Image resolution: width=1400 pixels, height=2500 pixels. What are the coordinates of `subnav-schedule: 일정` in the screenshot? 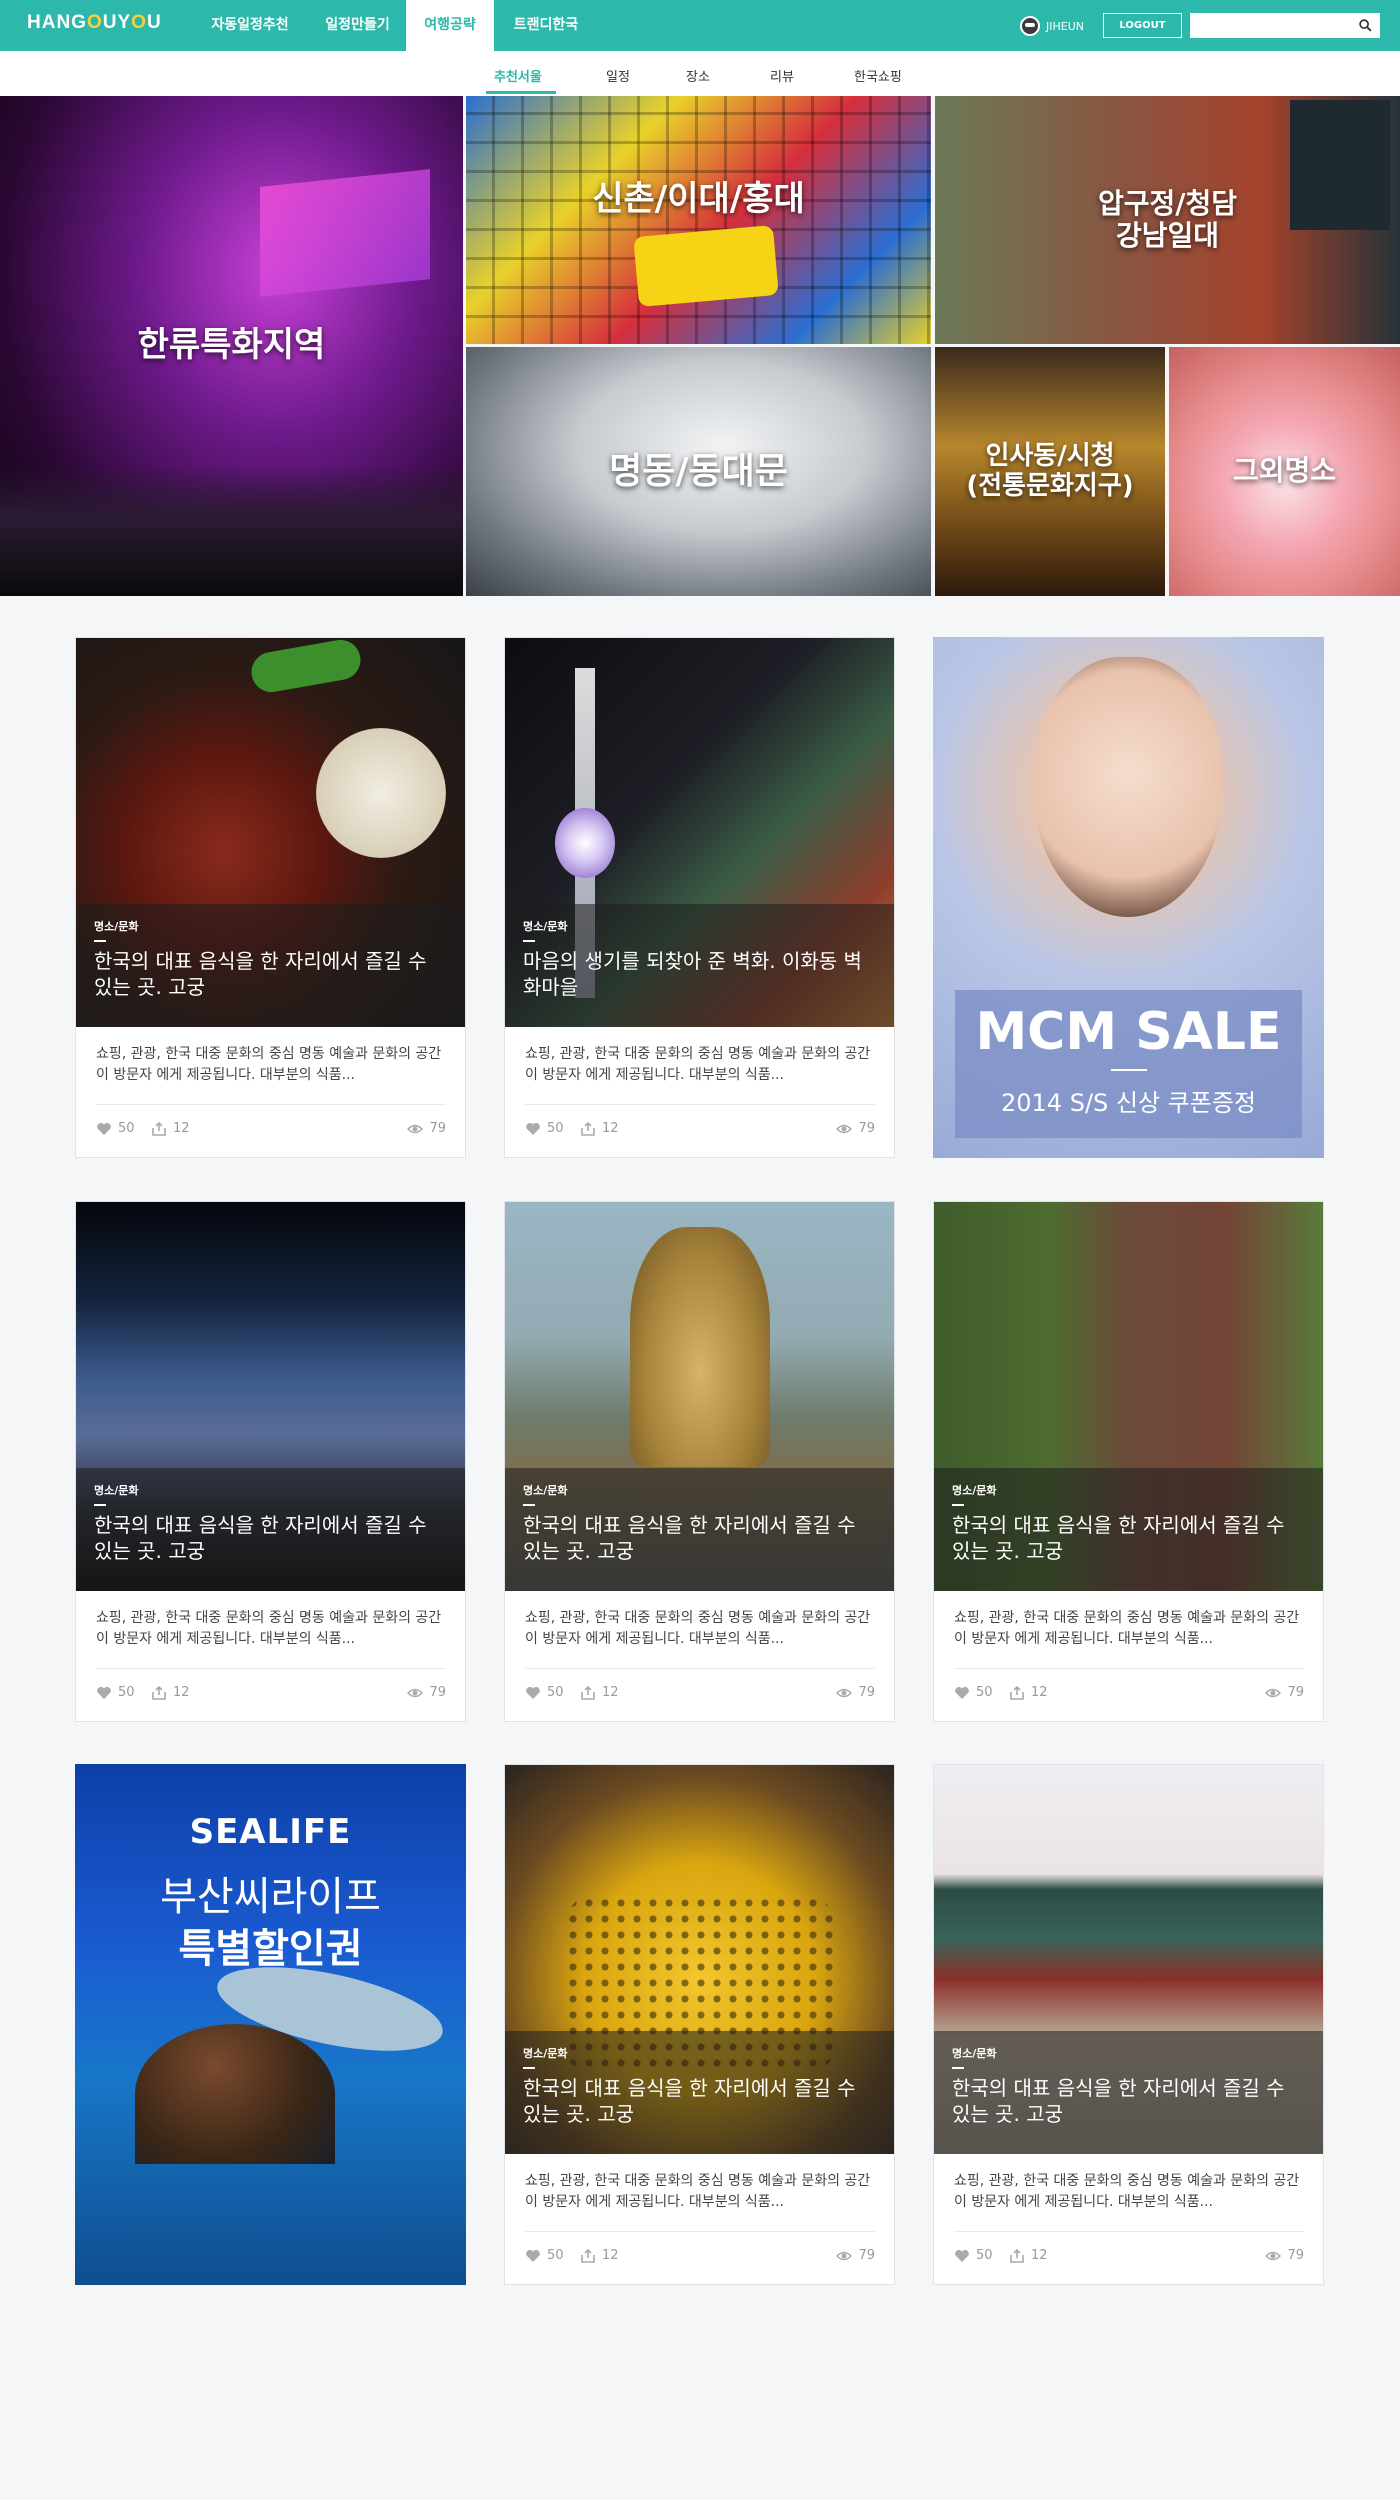 It's located at (618, 75).